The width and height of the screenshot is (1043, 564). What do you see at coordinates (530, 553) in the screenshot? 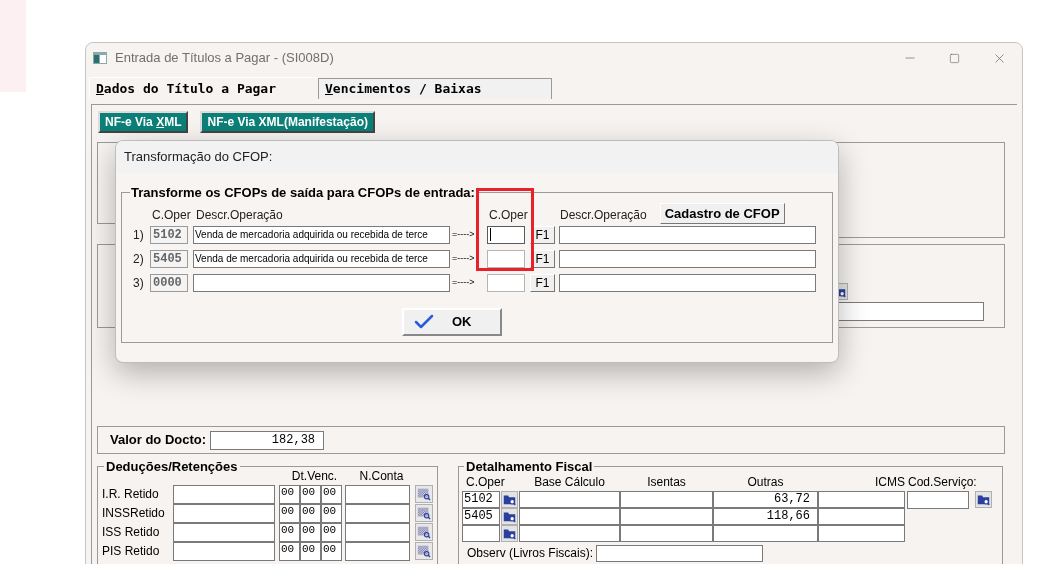
I see `field-label: Observ (Livros Fiscais):` at bounding box center [530, 553].